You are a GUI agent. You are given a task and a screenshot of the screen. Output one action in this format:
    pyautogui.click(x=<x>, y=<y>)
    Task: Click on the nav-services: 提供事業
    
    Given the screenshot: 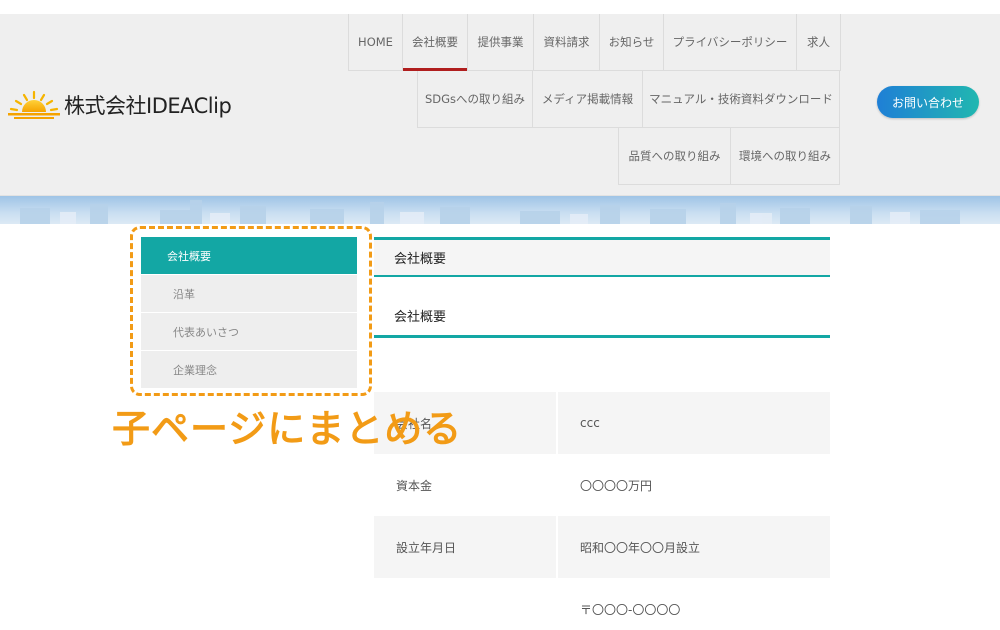 What is the action you would take?
    pyautogui.click(x=500, y=42)
    